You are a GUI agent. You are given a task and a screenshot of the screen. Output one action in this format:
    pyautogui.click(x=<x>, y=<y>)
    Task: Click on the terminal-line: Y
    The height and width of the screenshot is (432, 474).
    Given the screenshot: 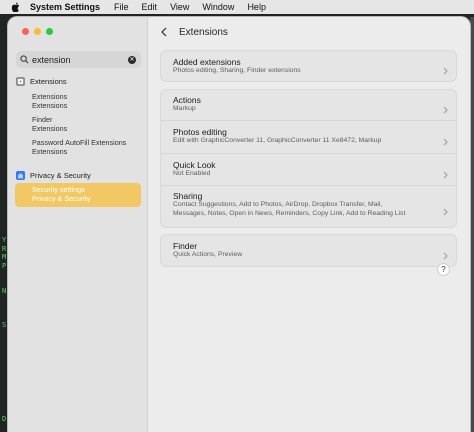 What is the action you would take?
    pyautogui.click(x=4, y=240)
    